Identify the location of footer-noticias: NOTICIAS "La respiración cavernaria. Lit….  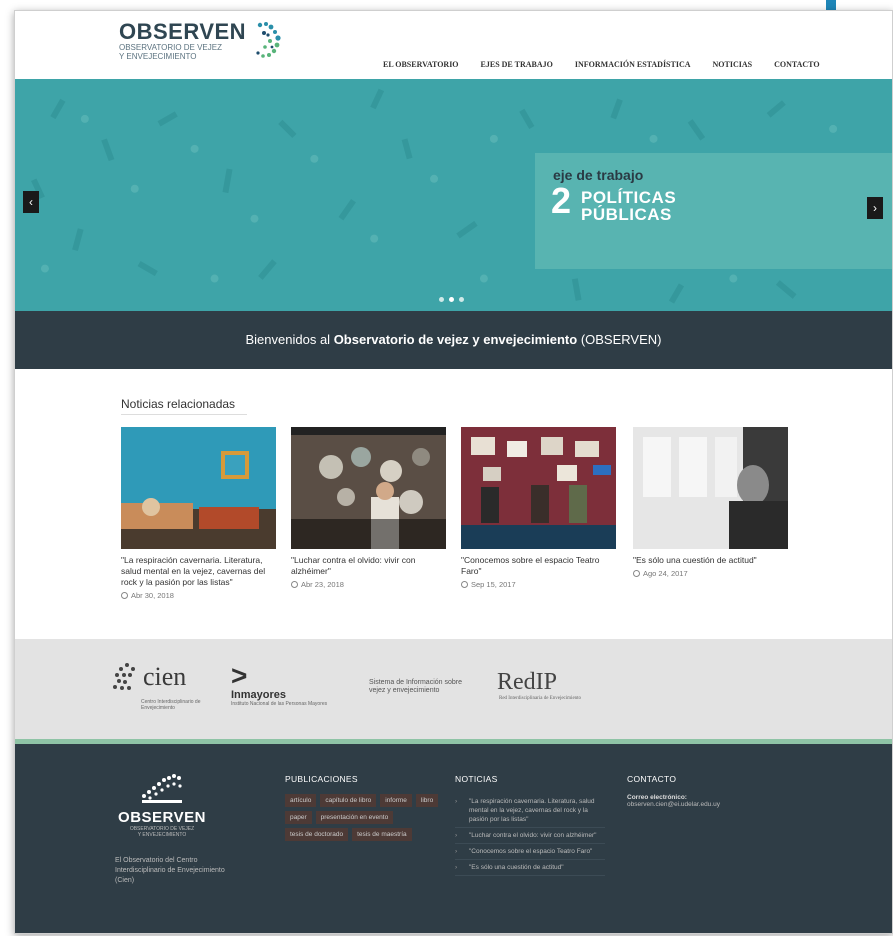
(530, 825).